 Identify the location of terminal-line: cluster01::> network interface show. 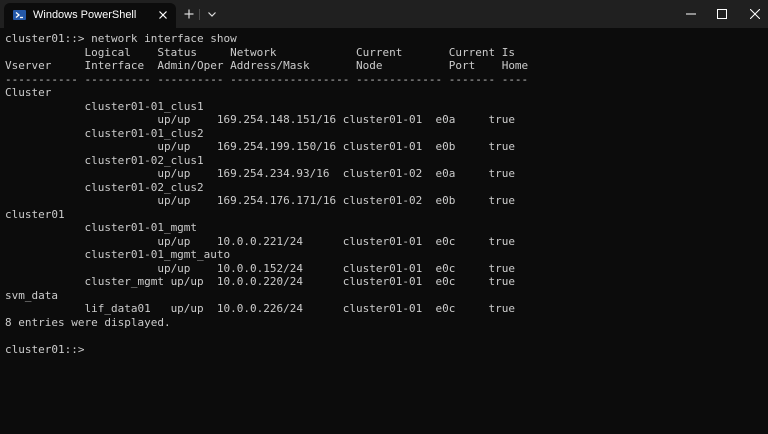
(121, 38).